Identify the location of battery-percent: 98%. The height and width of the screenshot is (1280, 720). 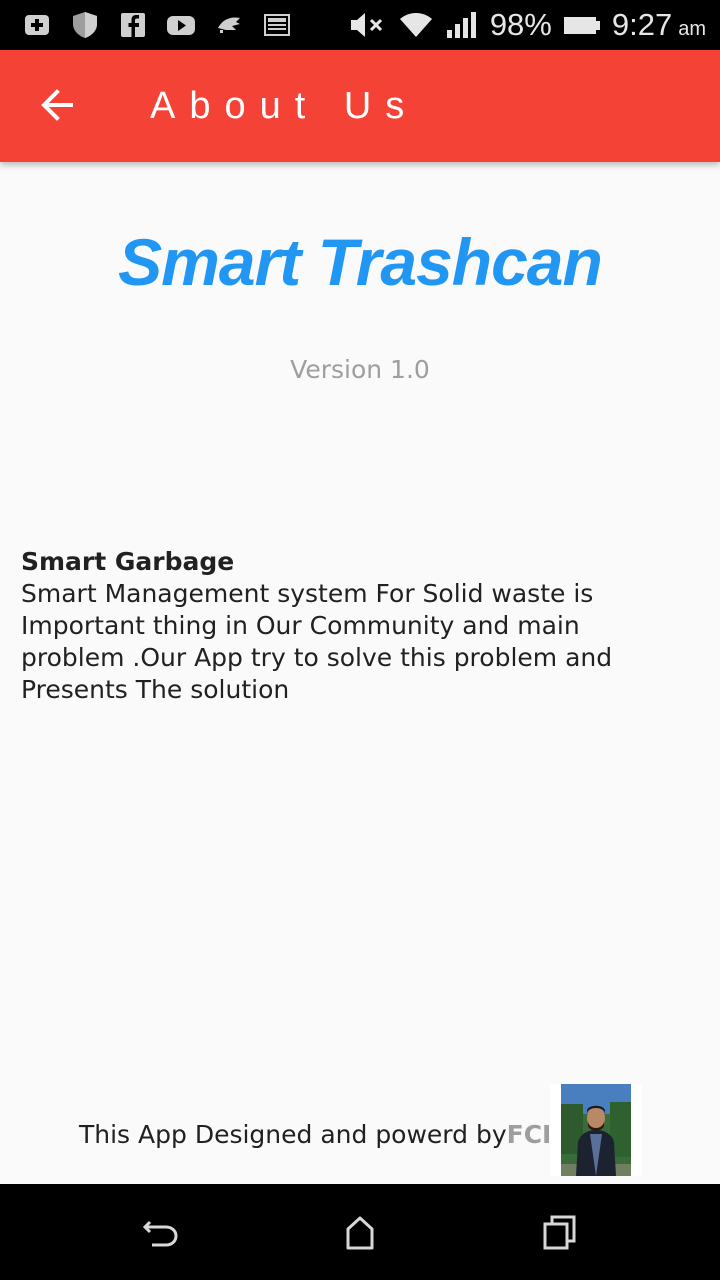
(520, 24).